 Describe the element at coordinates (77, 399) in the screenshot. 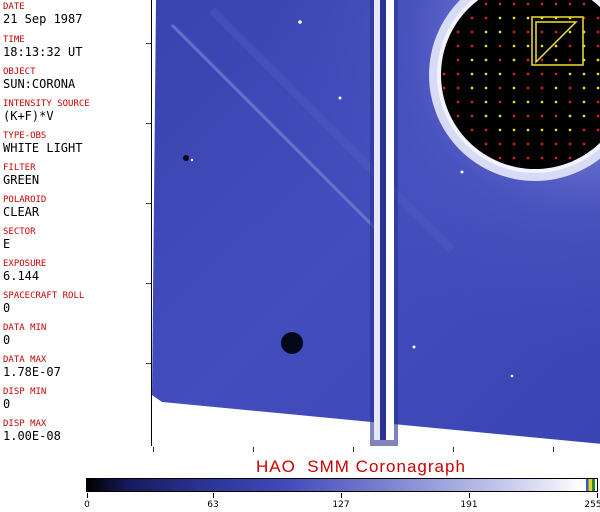

I see `disp-min-field: DISP MIN 0` at that location.